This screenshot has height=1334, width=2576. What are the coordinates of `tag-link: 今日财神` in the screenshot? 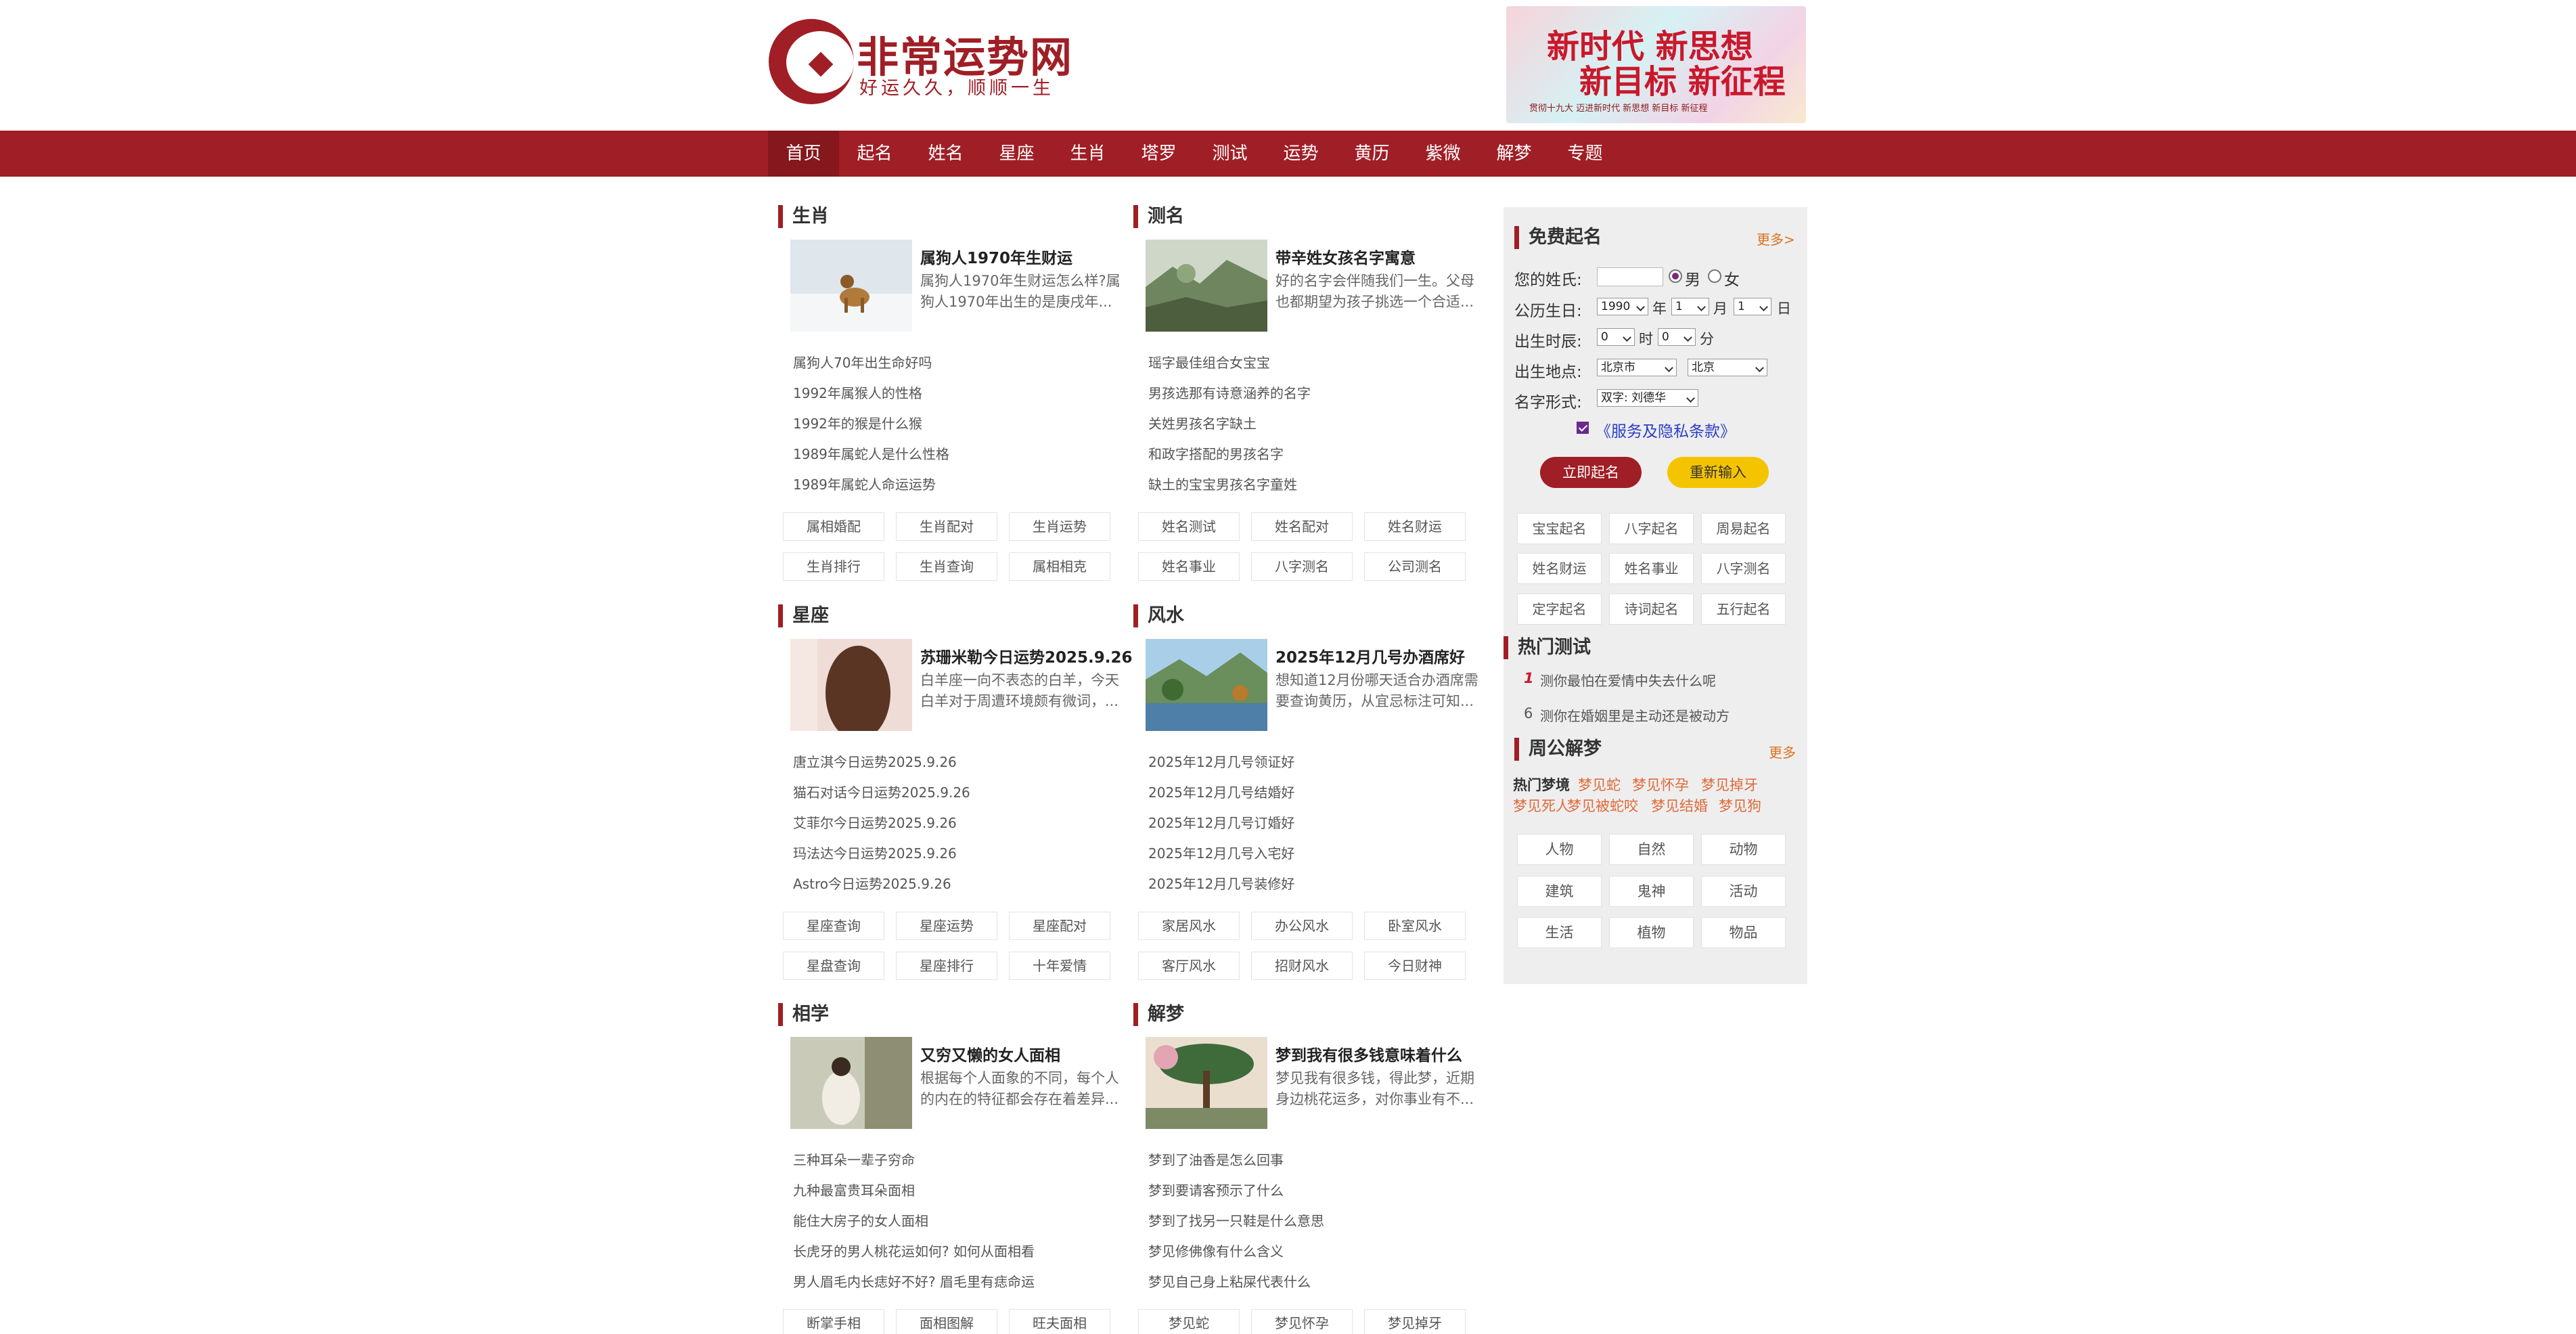 It's located at (1415, 966).